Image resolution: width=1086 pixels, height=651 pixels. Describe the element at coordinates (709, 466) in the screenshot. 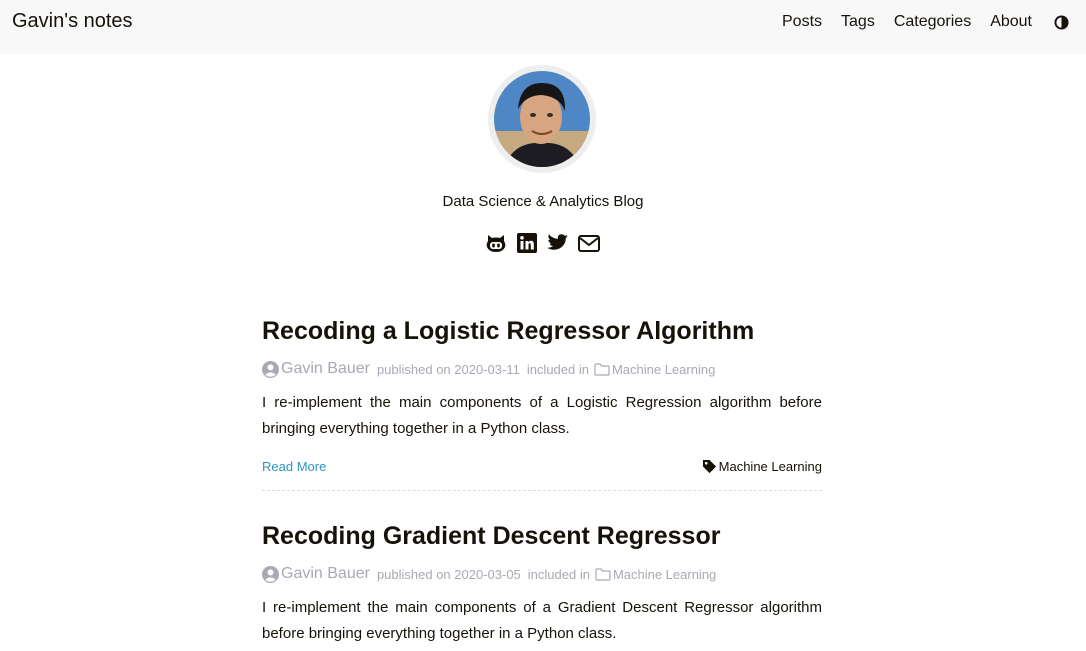

I see `tag-icon` at that location.